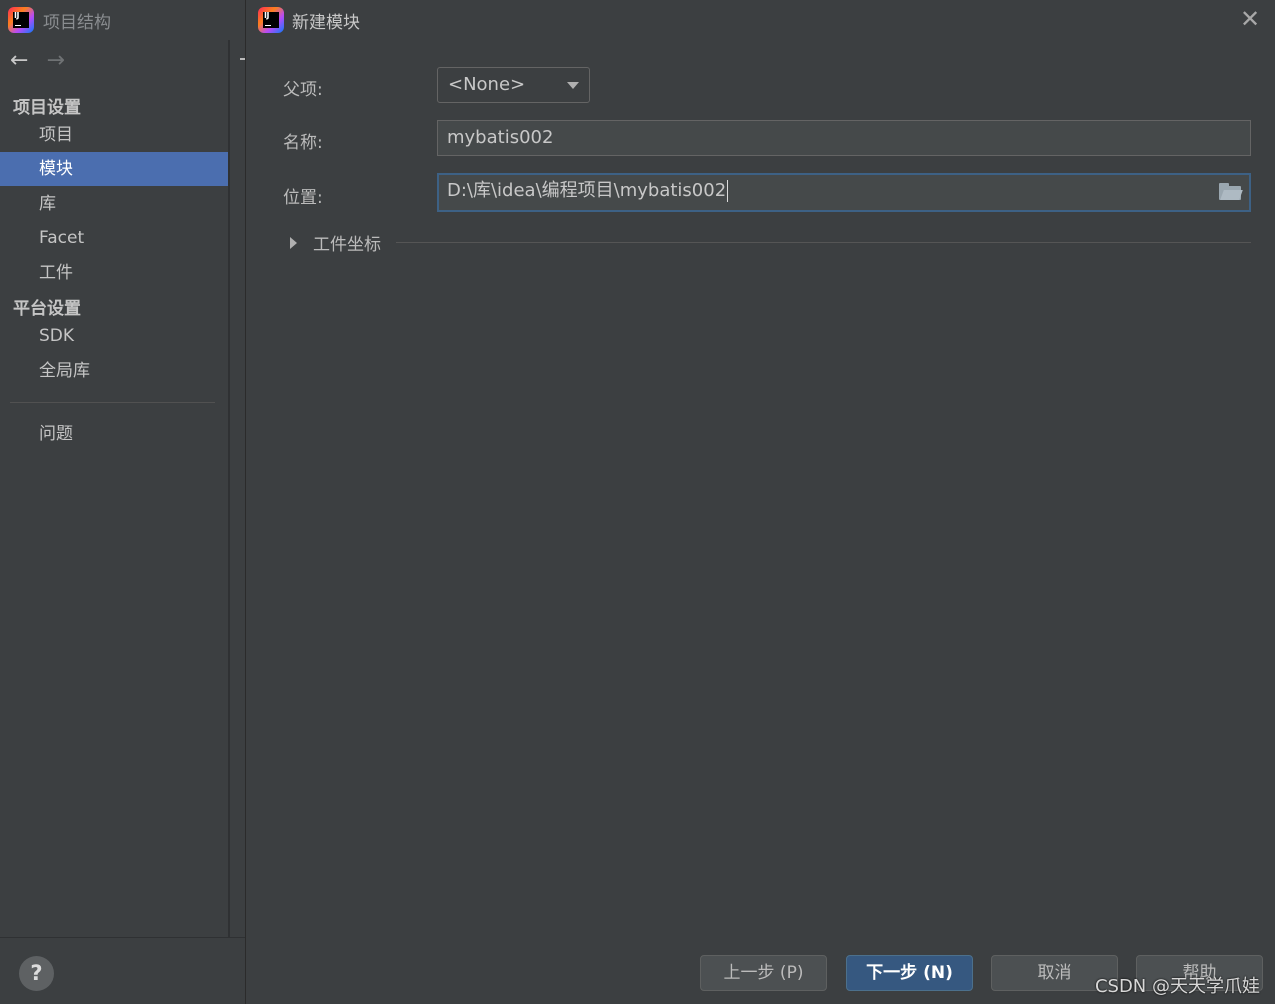 This screenshot has width=1275, height=1004. Describe the element at coordinates (1231, 191) in the screenshot. I see `folder-open-icon` at that location.